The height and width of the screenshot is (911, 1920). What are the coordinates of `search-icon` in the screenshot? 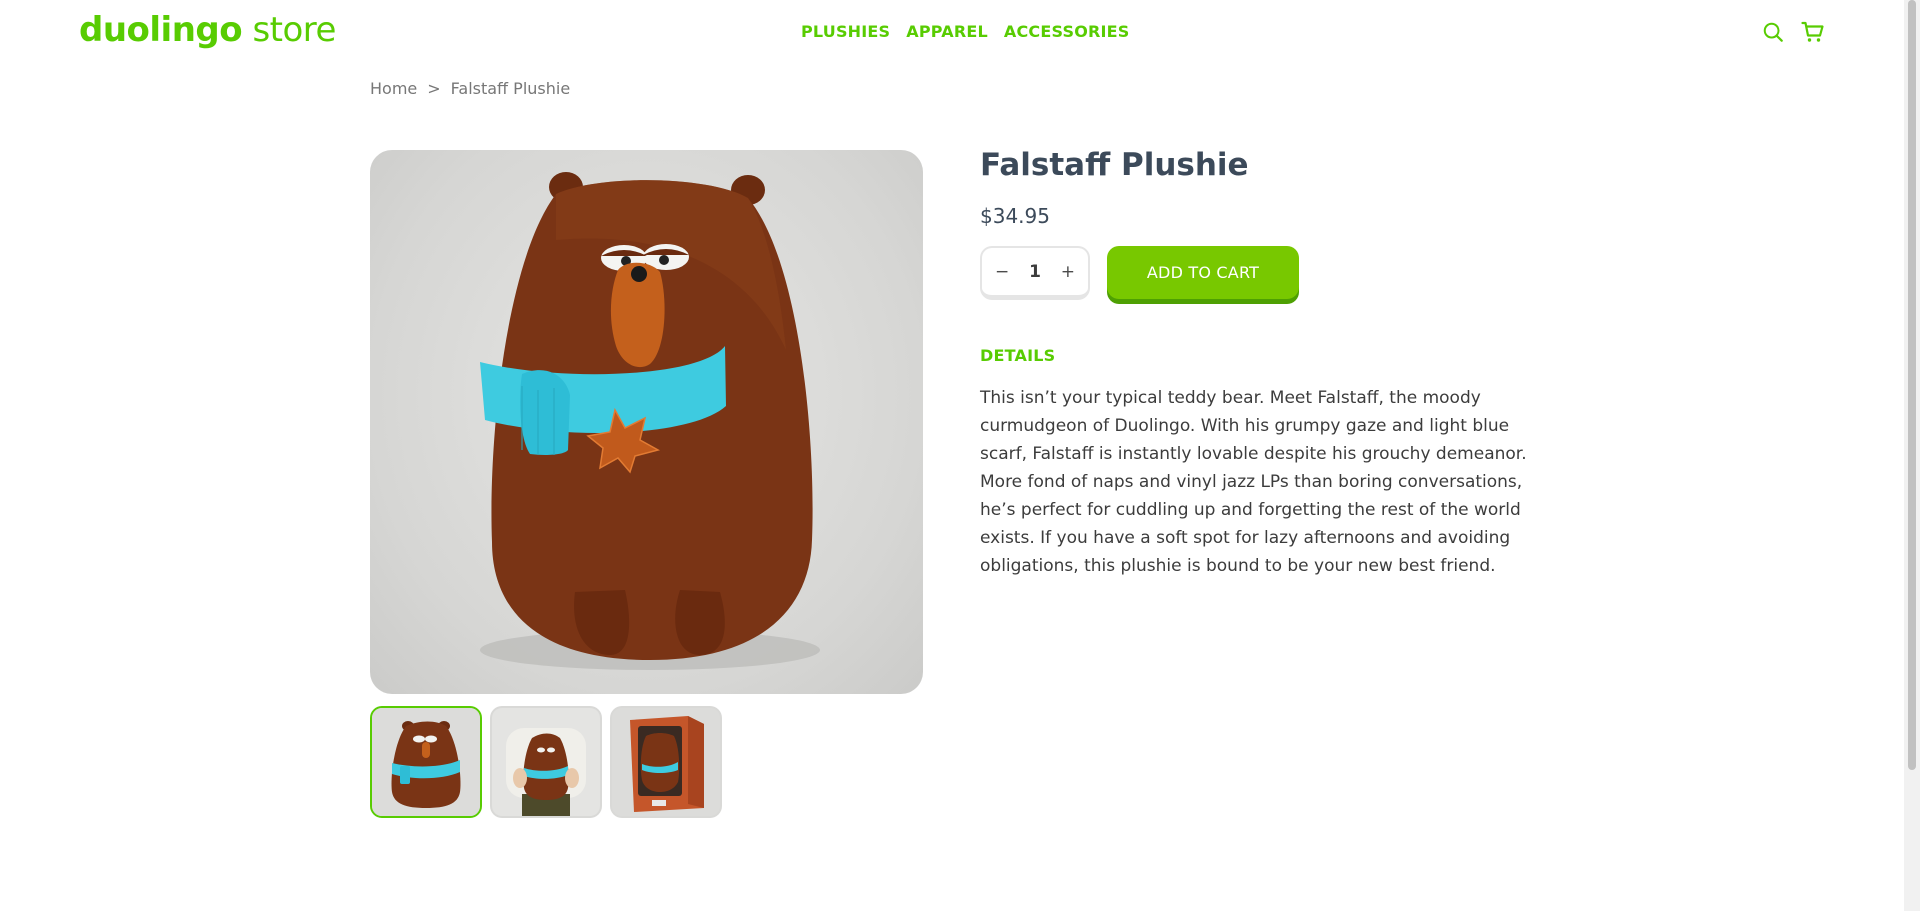 It's located at (1773, 32).